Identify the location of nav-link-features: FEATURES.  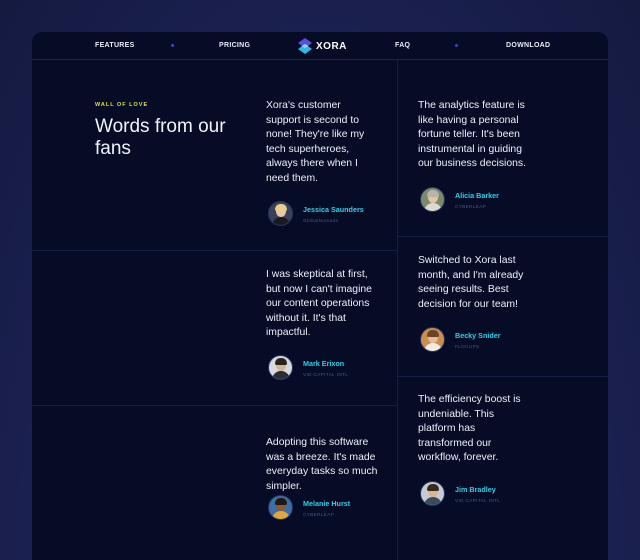
(115, 45).